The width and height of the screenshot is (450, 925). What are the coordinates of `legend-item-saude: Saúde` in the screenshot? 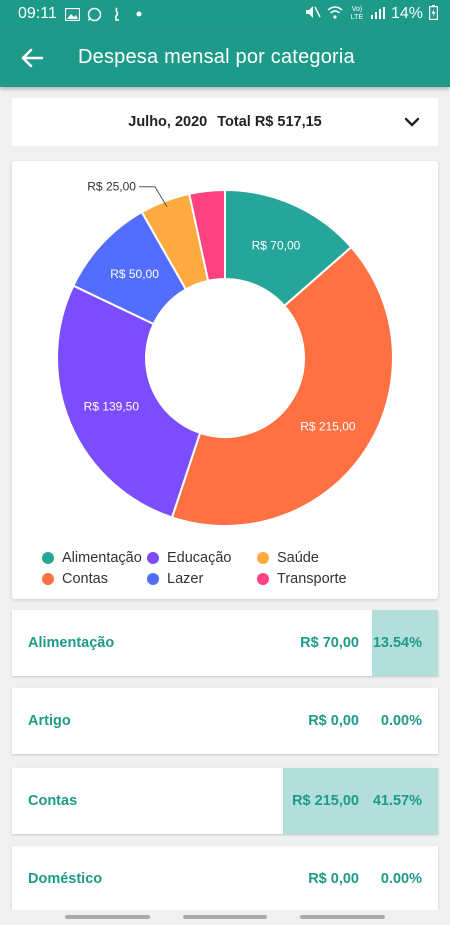 It's located at (288, 558).